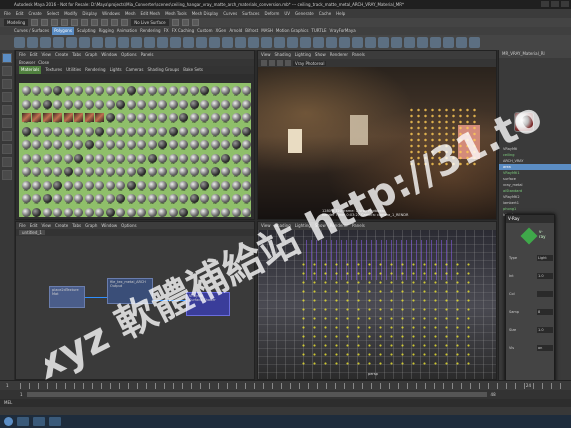  What do you see at coordinates (106, 31) in the screenshot?
I see `shelf-tab: Rigging` at bounding box center [106, 31].